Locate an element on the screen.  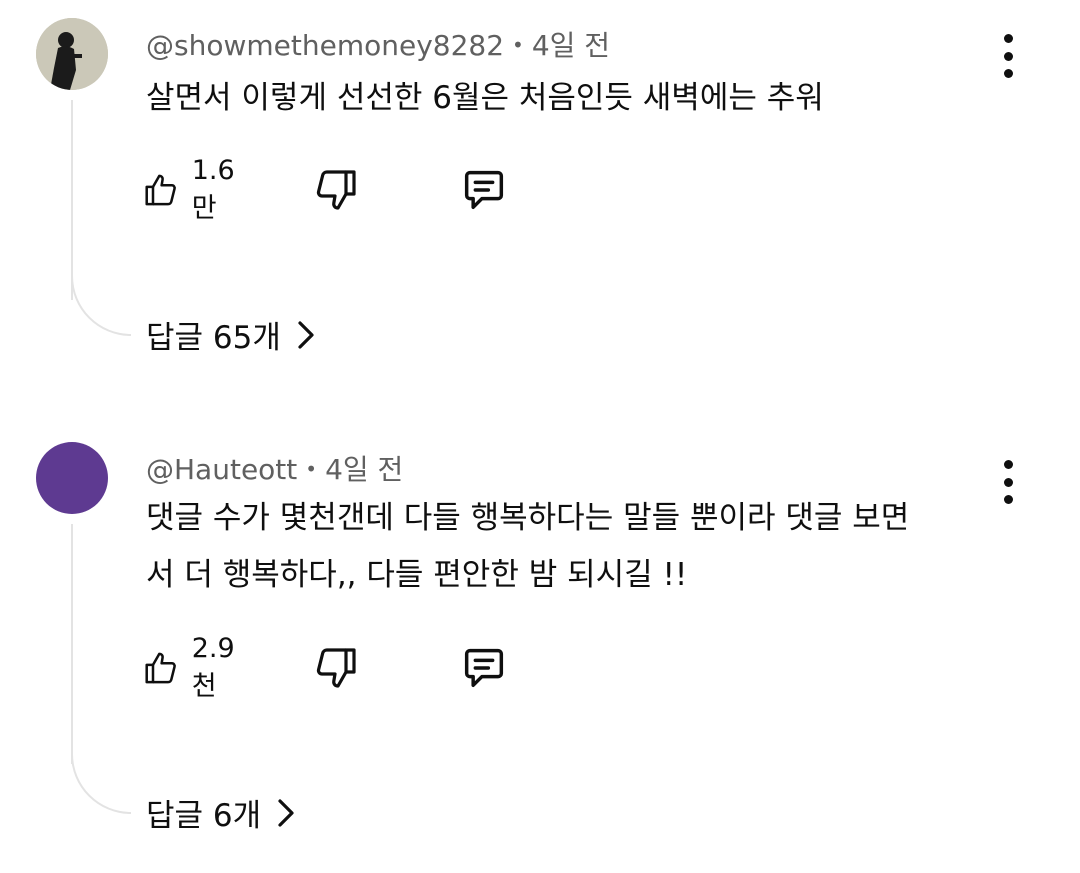
replies-label: 답글 6개 is located at coordinates (204, 816).